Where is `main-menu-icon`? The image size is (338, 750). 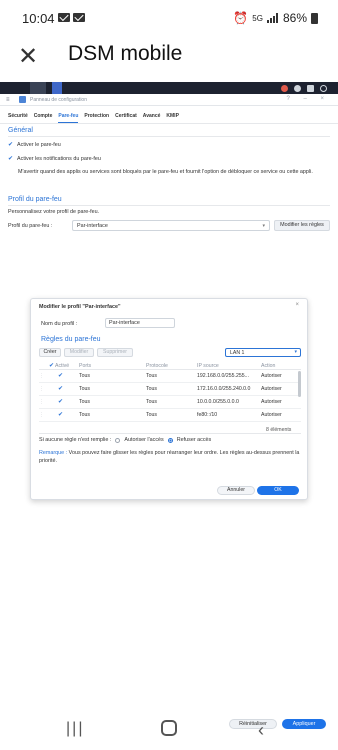 main-menu-icon is located at coordinates (38, 88).